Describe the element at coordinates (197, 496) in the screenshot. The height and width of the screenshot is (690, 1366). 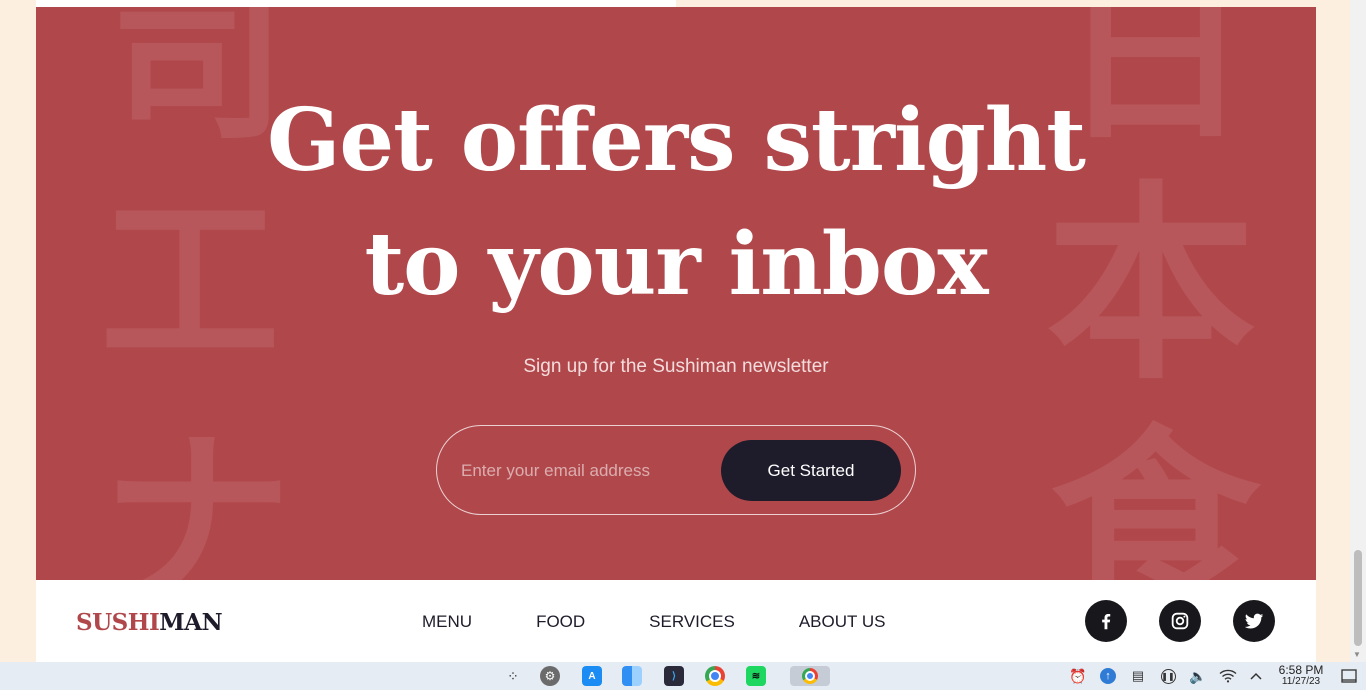
I see `background-kanji: ナ` at that location.